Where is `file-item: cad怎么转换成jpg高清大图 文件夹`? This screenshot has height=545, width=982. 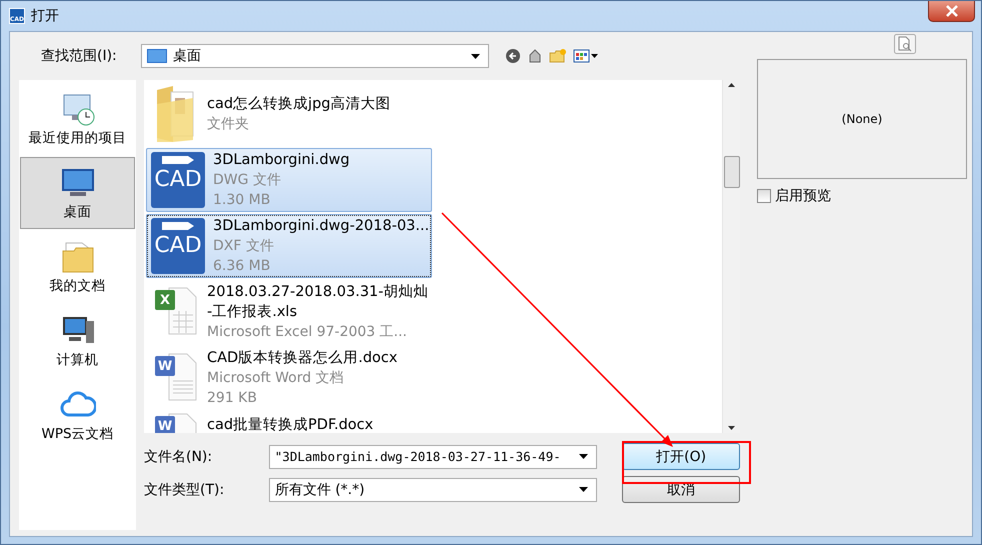 file-item: cad怎么转换成jpg高清大图 文件夹 is located at coordinates (289, 114).